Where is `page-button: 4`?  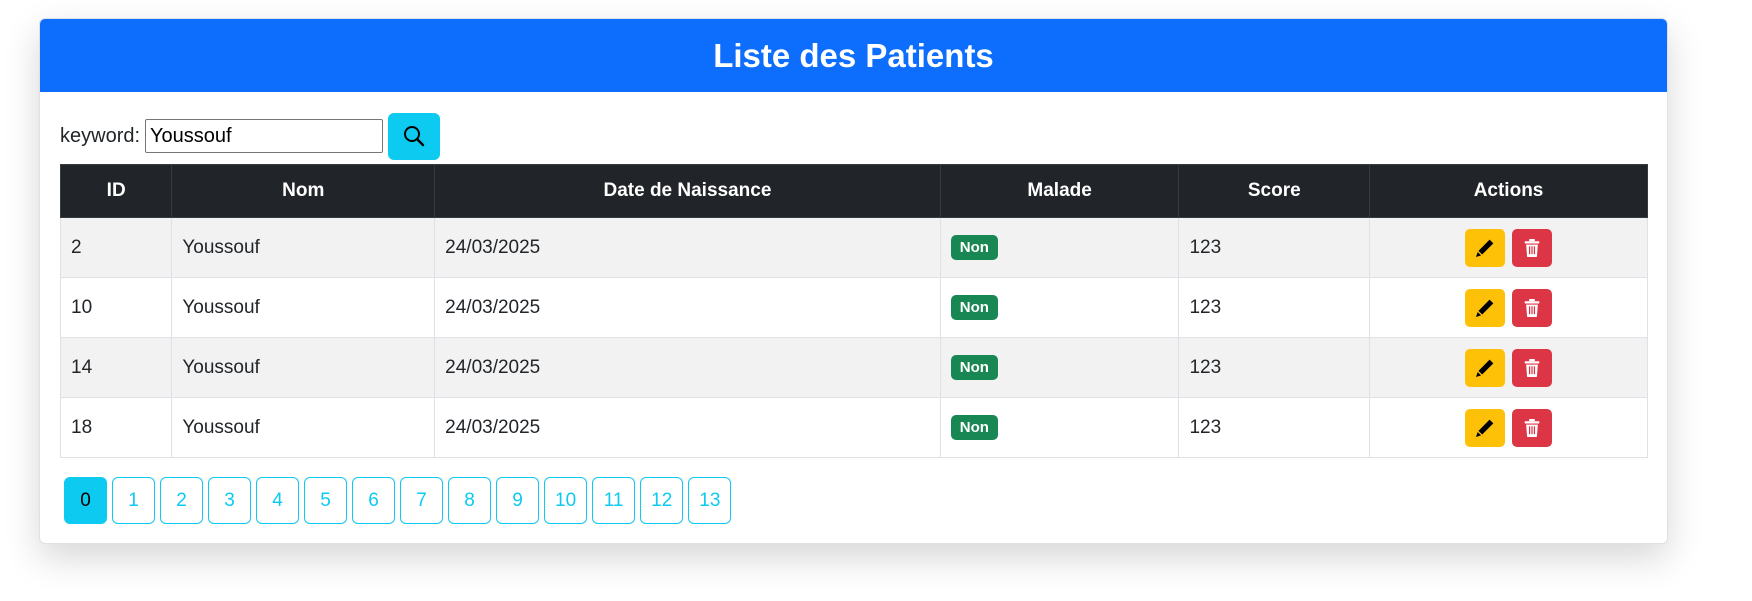 page-button: 4 is located at coordinates (277, 500).